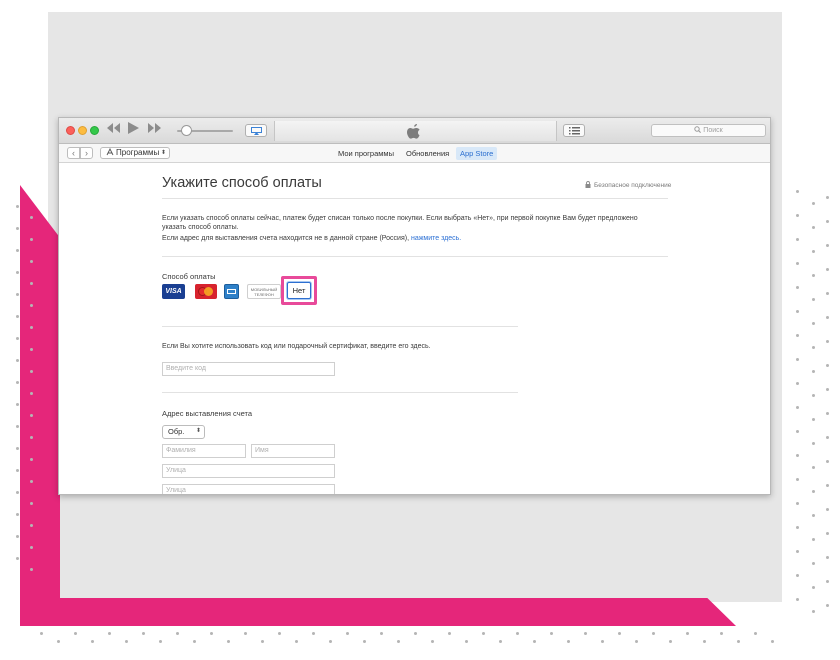 Image resolution: width=840 pixels, height=660 pixels. What do you see at coordinates (86, 153) in the screenshot?
I see `forward-button: ›` at bounding box center [86, 153].